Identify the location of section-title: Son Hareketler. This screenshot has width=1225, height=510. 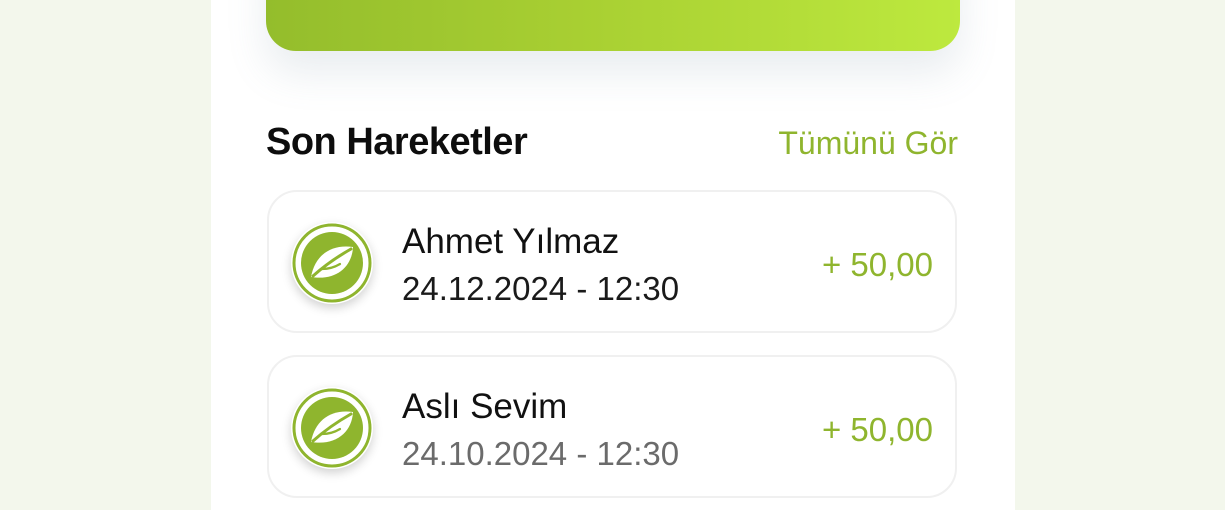
(397, 142).